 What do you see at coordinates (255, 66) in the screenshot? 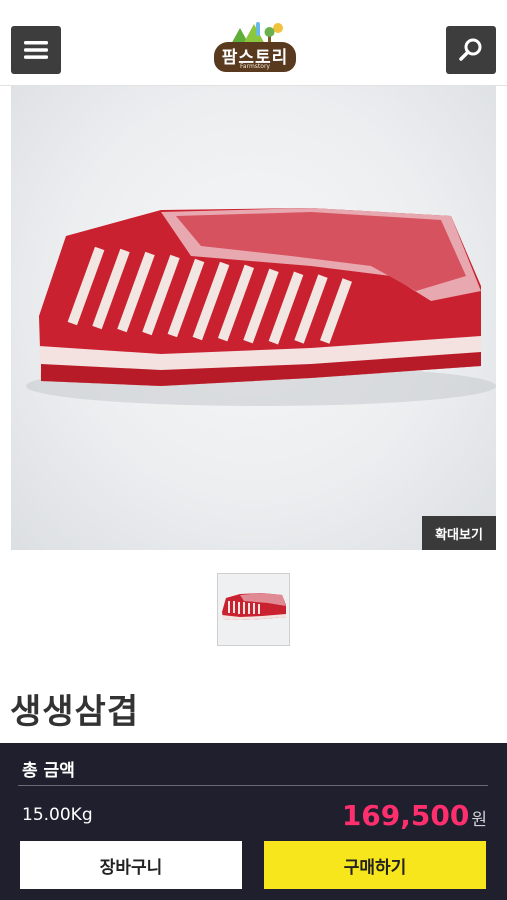
I see `logo-subtext: Farmstory` at bounding box center [255, 66].